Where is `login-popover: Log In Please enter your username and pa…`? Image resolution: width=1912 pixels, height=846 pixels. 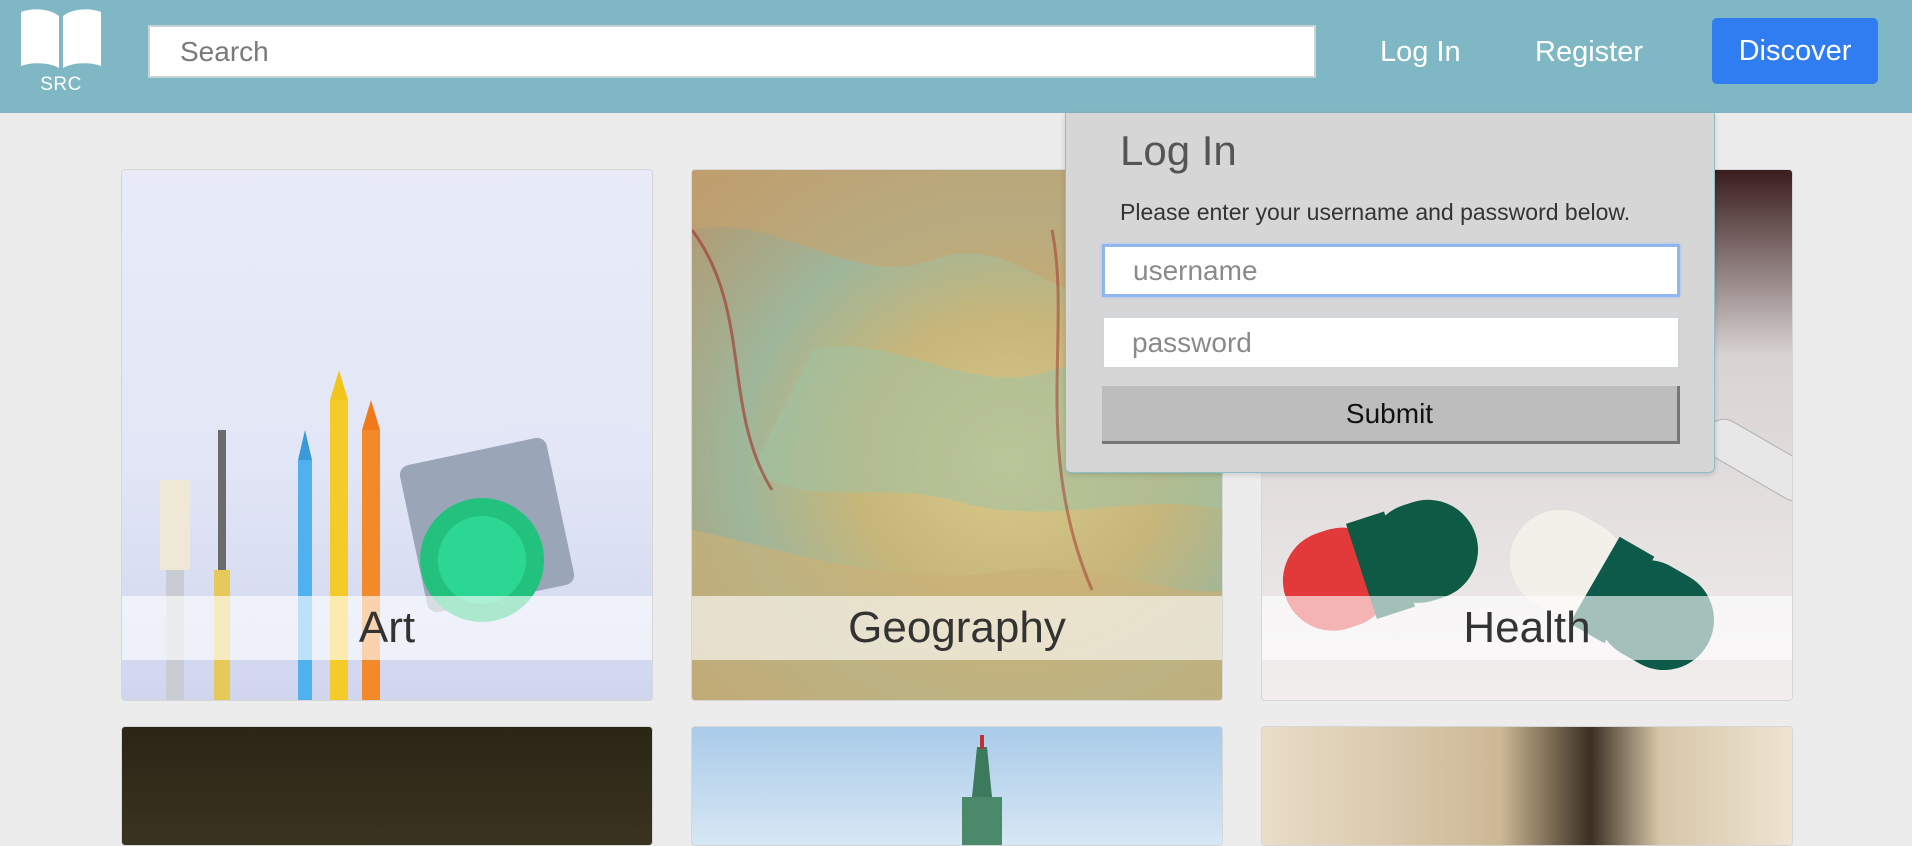 login-popover: Log In Please enter your username and pa… is located at coordinates (1390, 293).